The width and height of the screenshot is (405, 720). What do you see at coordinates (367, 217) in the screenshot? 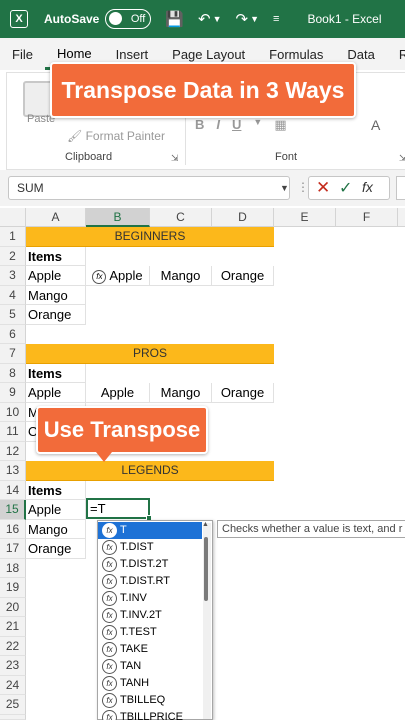
I see `column-header-f: F` at bounding box center [367, 217].